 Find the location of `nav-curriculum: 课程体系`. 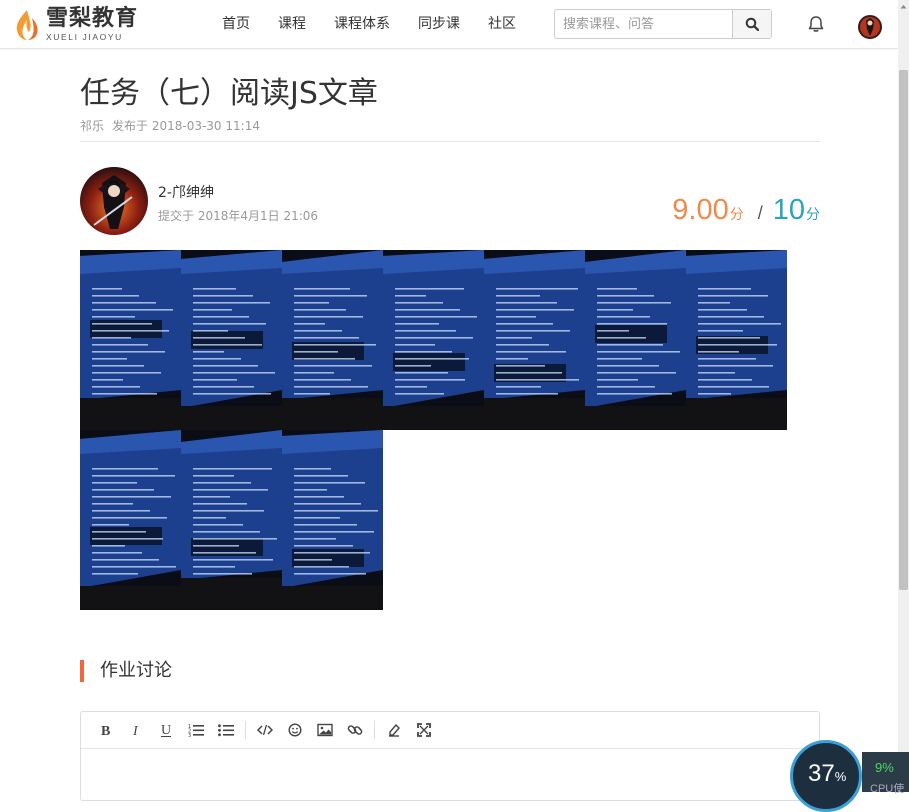

nav-curriculum: 课程体系 is located at coordinates (362, 24).